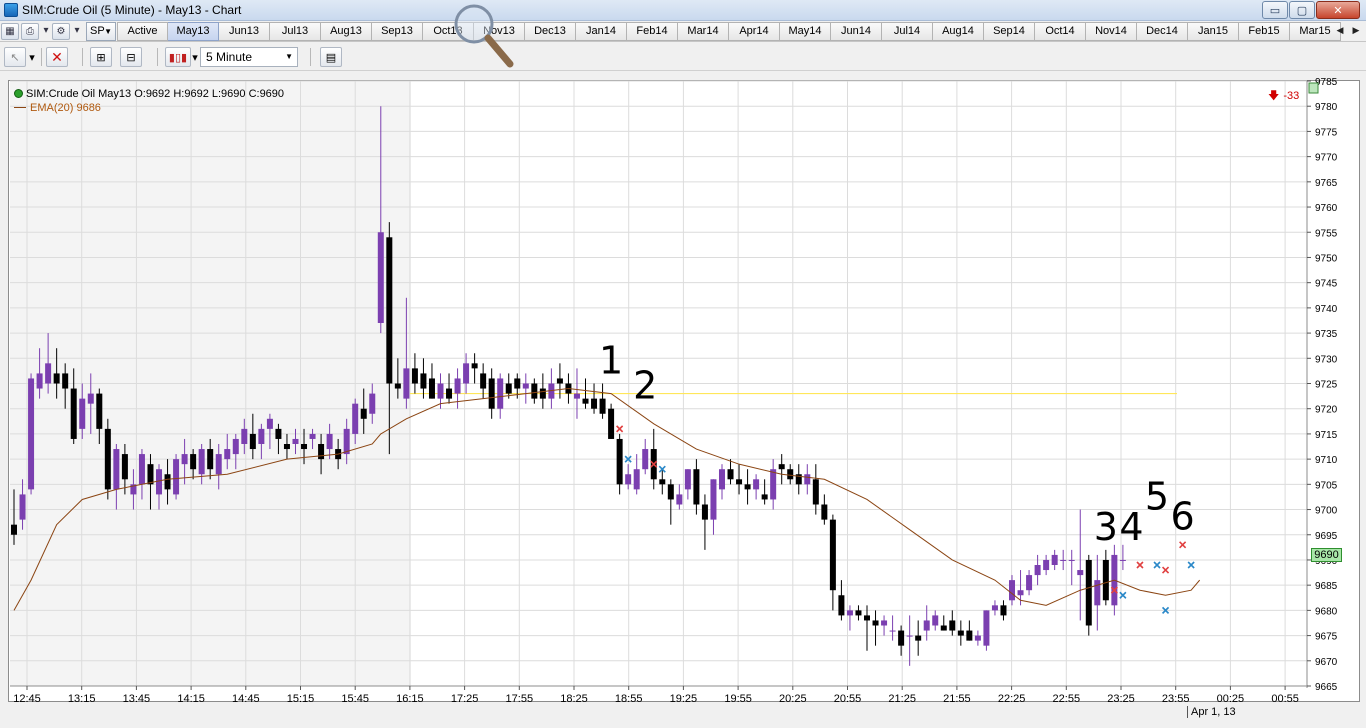  I want to click on annotation-label-3: 3, so click(1106, 527).